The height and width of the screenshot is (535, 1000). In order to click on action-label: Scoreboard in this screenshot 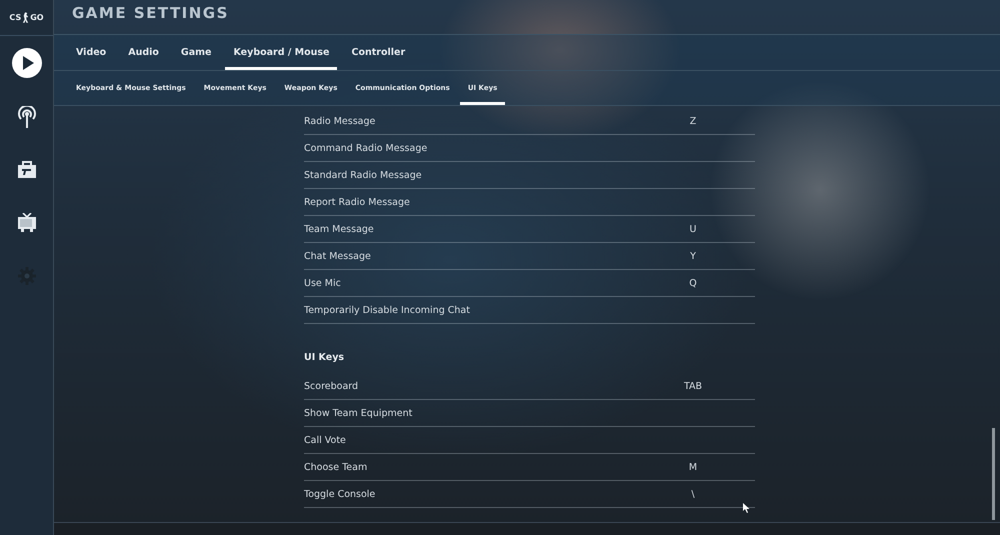, I will do `click(331, 386)`.